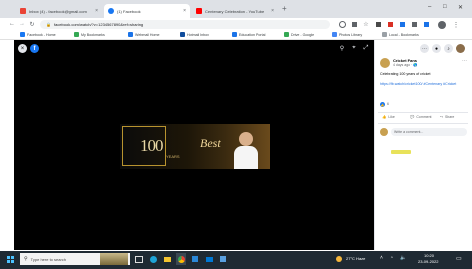 The image size is (472, 269). What do you see at coordinates (299, 34) in the screenshot?
I see `bookmark-item: Drive - Google` at bounding box center [299, 34].